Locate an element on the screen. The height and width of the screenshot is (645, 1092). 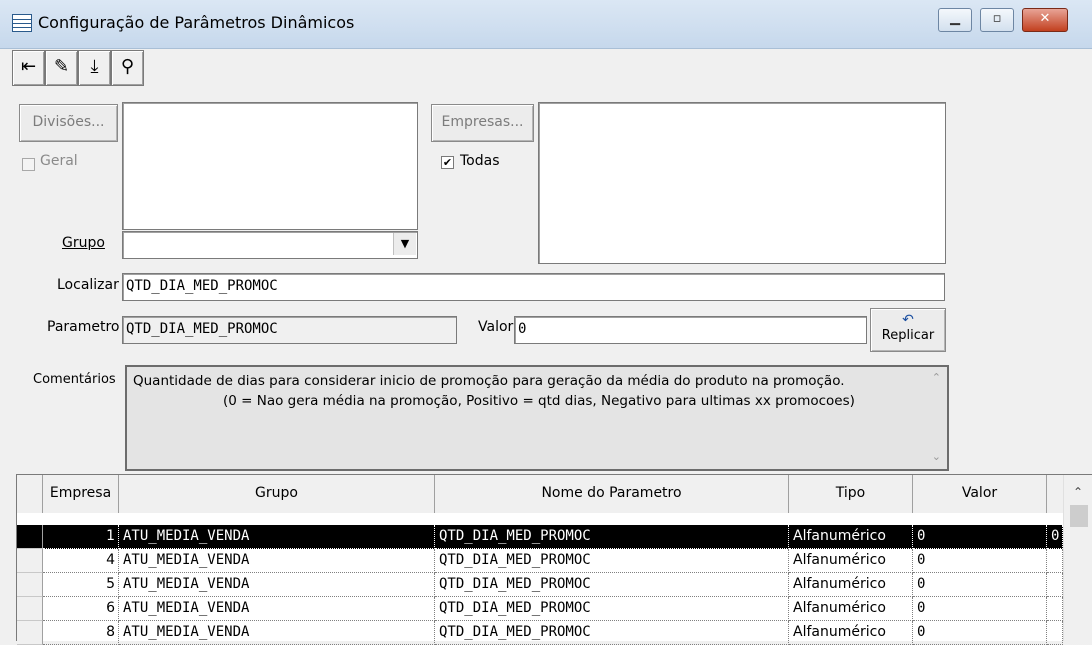
erase-button: ✎ is located at coordinates (61, 68).